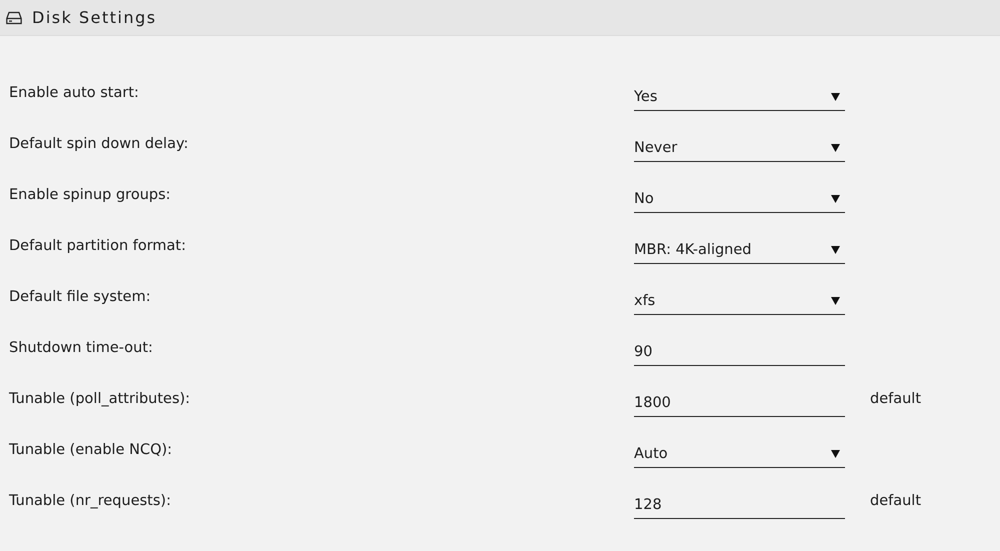  Describe the element at coordinates (90, 195) in the screenshot. I see `setting-label: Enable spinup groups:` at that location.